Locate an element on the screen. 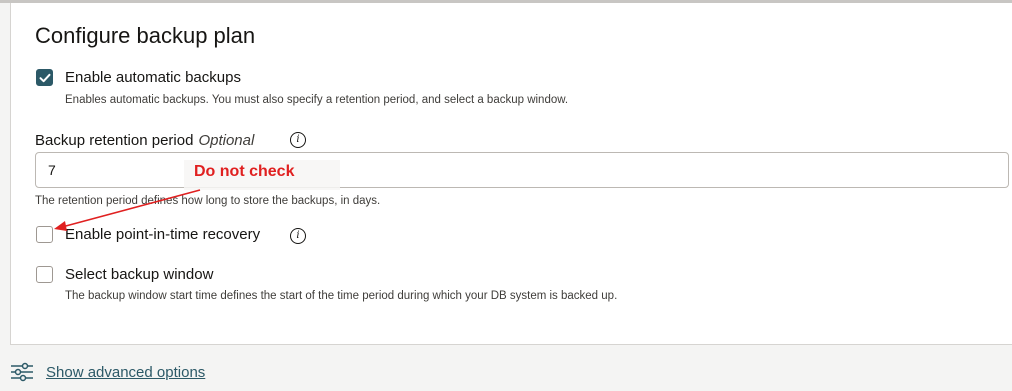 This screenshot has height=391, width=1012. show-advanced-options-link: Show advanced options is located at coordinates (125, 372).